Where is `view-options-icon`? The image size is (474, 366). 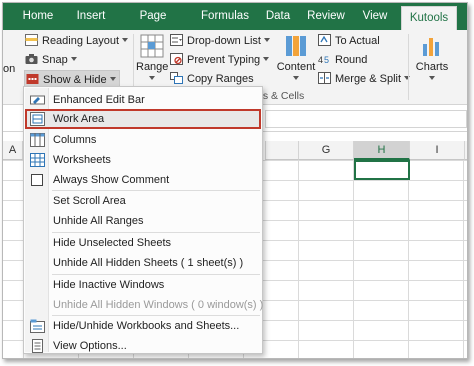
view-options-icon is located at coordinates (37, 346).